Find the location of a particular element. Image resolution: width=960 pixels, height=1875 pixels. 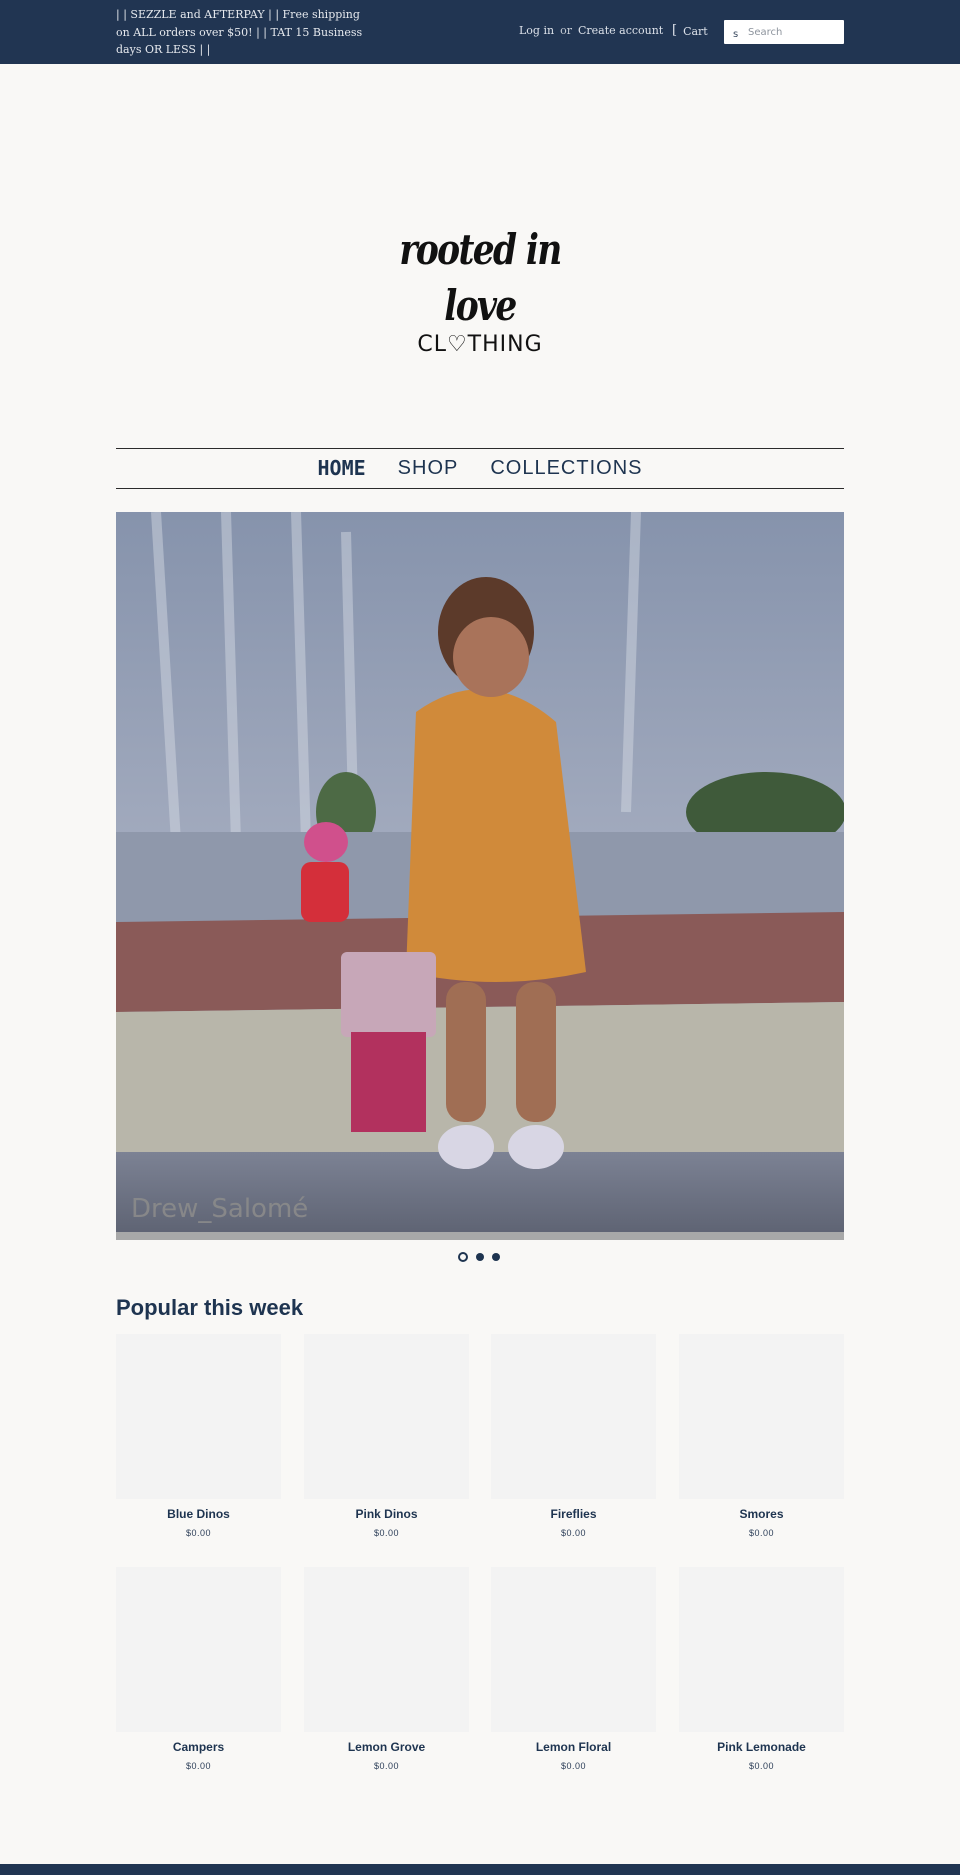

product-name: Campers is located at coordinates (198, 1747).